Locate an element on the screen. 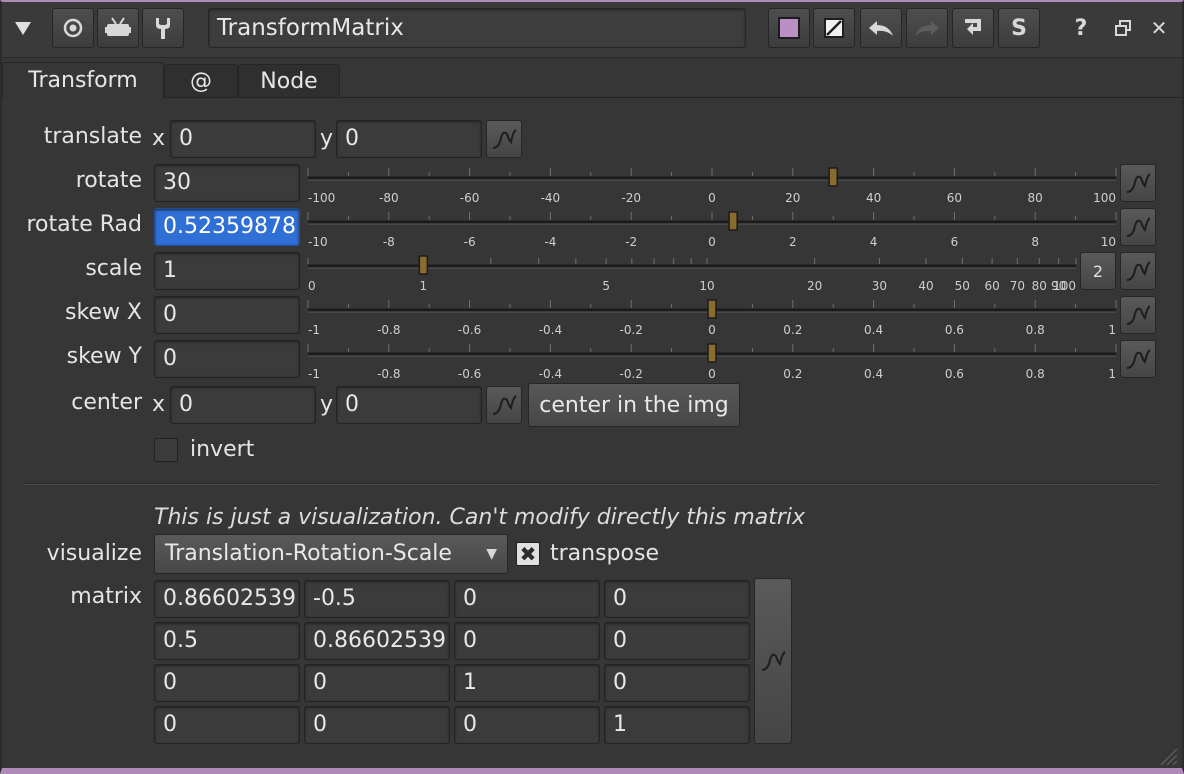 Image resolution: width=1184 pixels, height=774 pixels. color-swatch-2-button is located at coordinates (834, 28).